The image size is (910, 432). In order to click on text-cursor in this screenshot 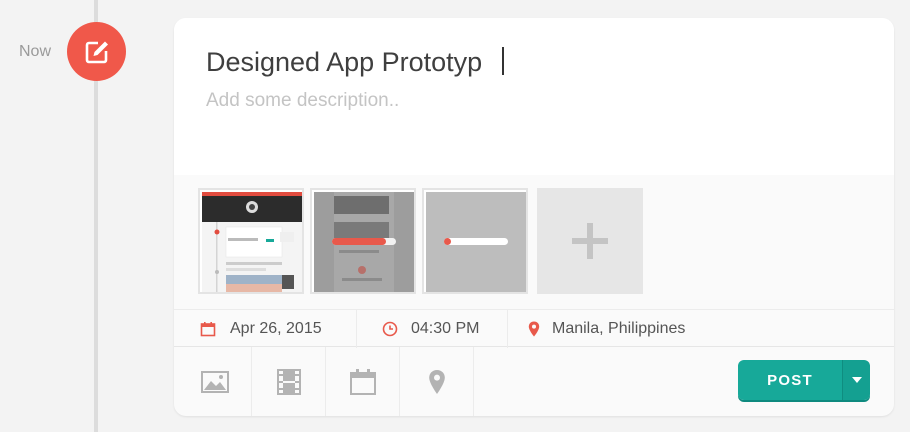, I will do `click(503, 61)`.